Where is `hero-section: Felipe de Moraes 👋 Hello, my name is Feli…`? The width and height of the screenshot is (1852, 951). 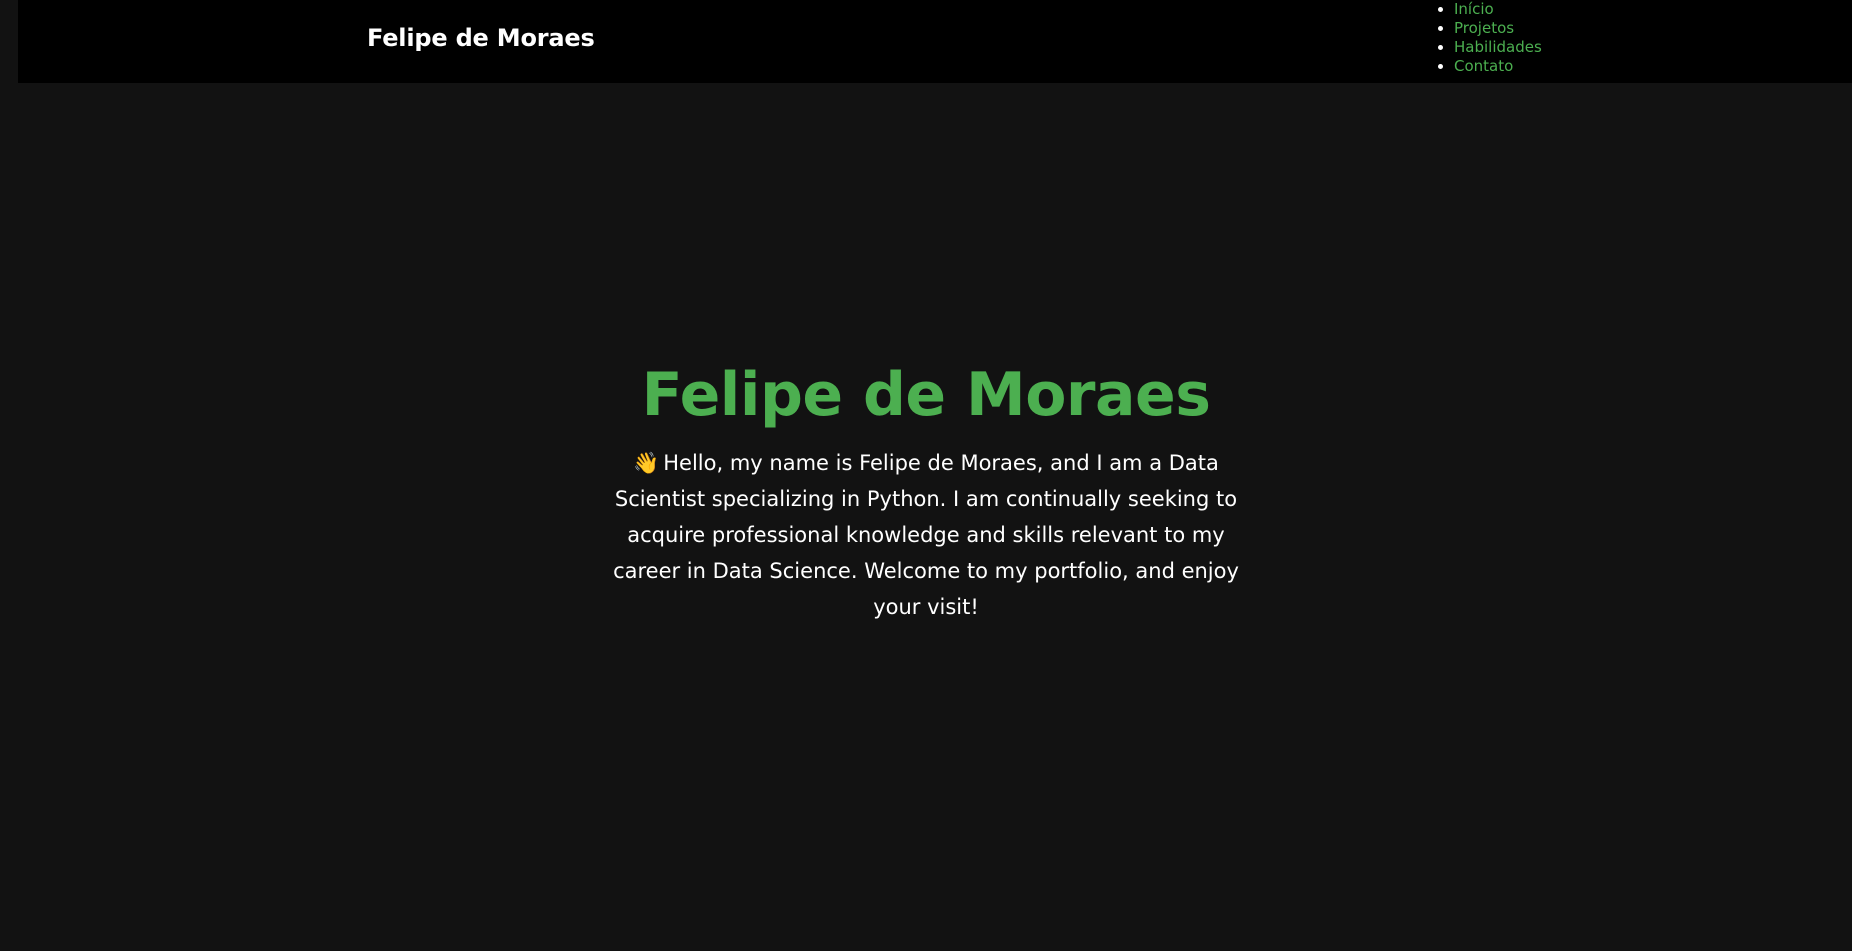 hero-section: Felipe de Moraes 👋 Hello, my name is Feli… is located at coordinates (926, 490).